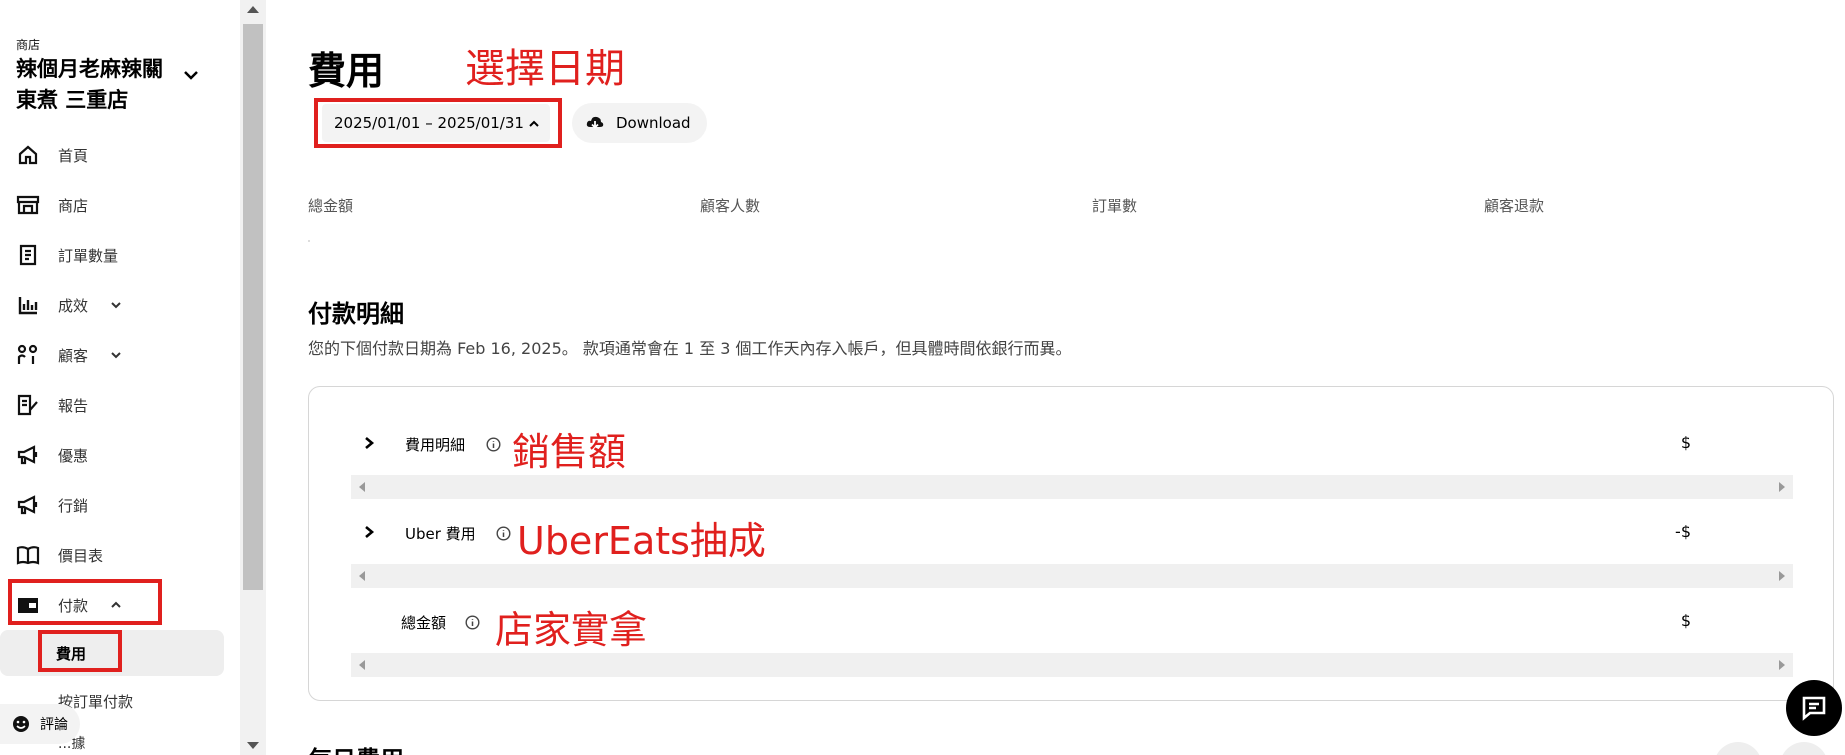 This screenshot has width=1845, height=755. I want to click on stat-total-amount: 總金額, so click(331, 206).